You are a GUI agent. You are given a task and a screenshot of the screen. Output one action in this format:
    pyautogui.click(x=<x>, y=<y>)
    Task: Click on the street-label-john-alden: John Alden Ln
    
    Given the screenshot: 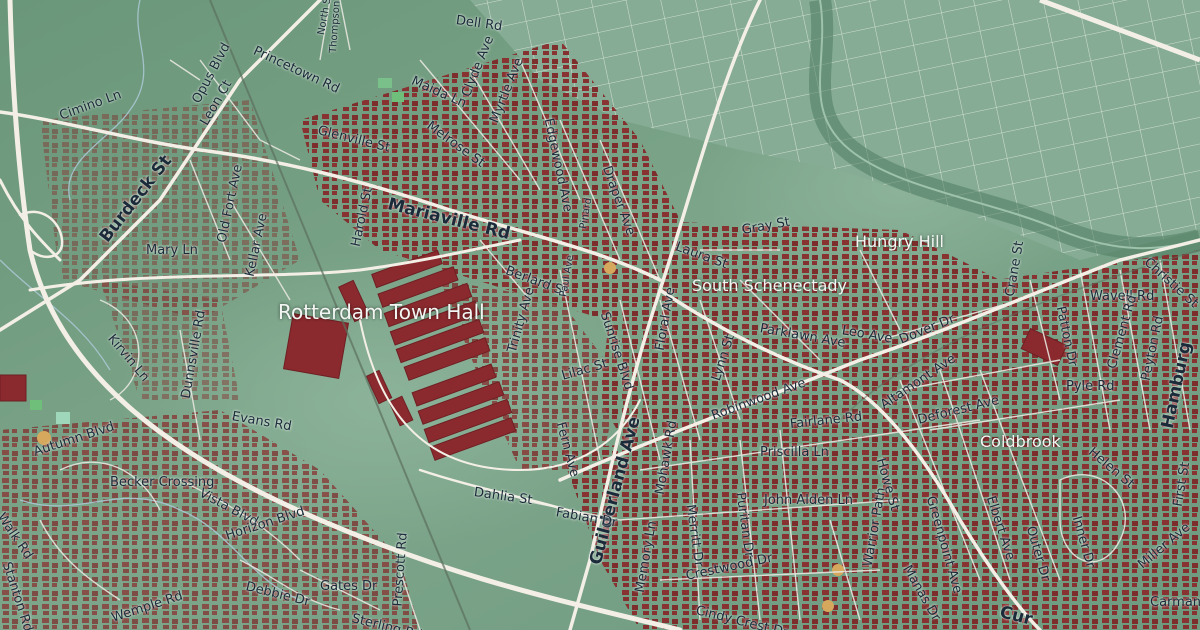 What is the action you would take?
    pyautogui.click(x=809, y=500)
    